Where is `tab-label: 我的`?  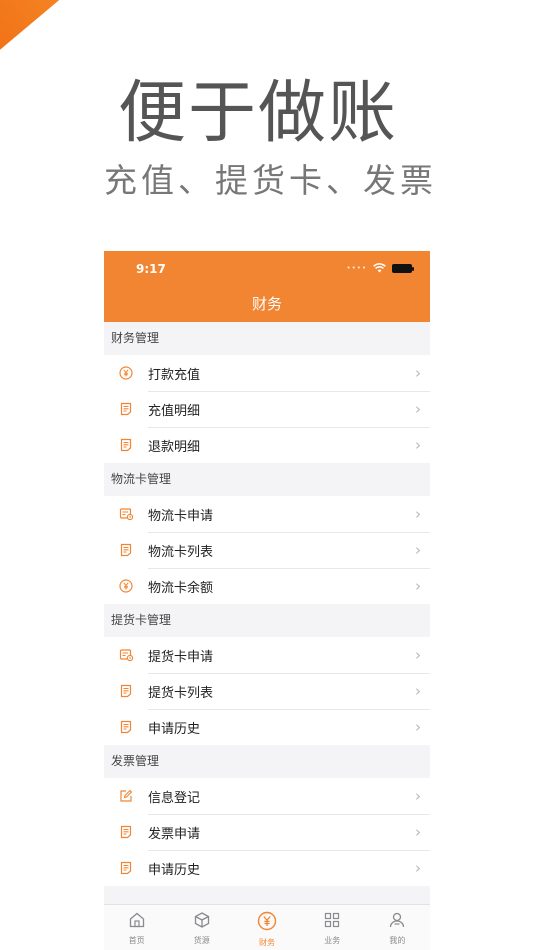 tab-label: 我的 is located at coordinates (397, 940).